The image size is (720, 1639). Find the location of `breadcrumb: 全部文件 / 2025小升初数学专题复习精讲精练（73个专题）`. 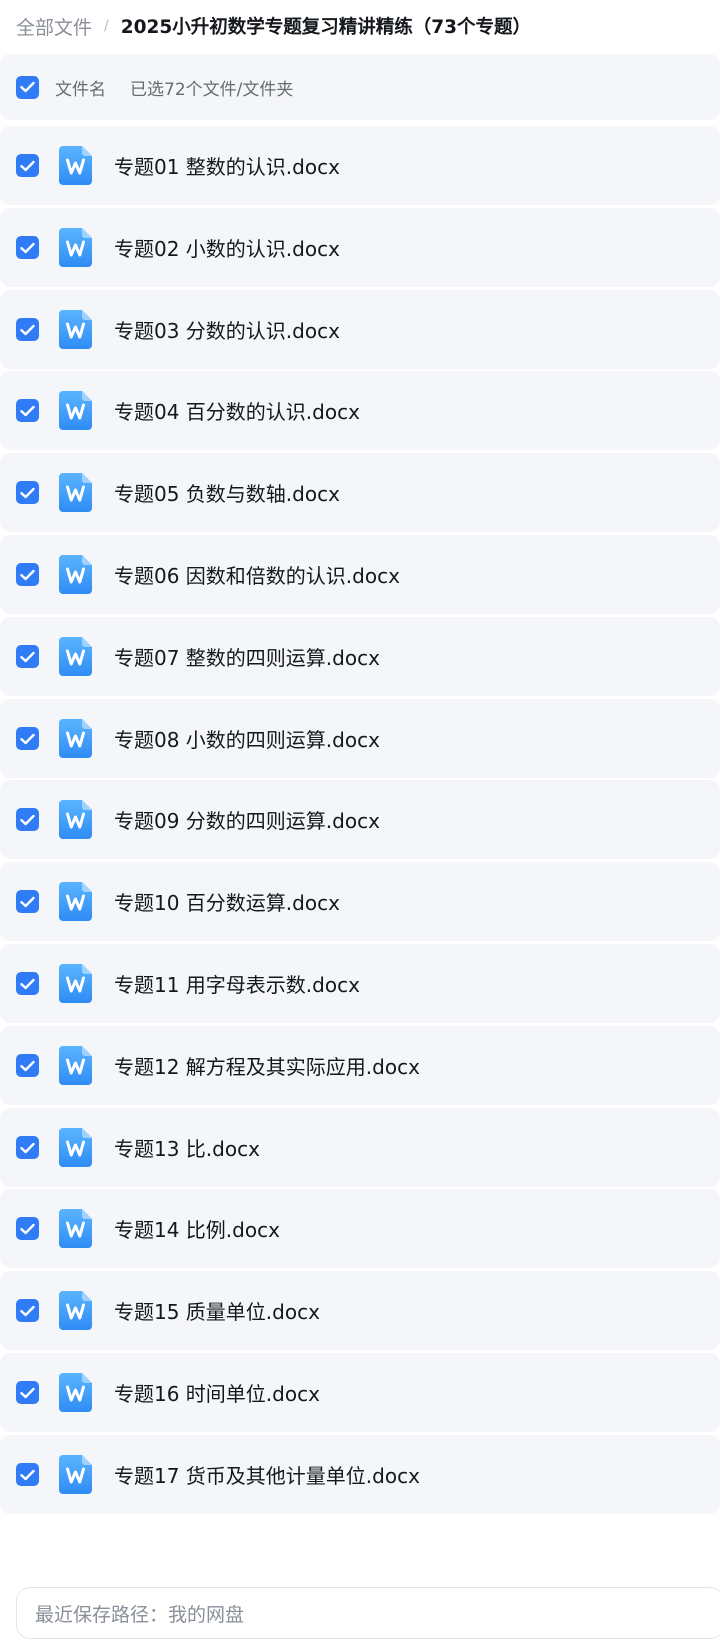

breadcrumb: 全部文件 / 2025小升初数学专题复习精讲精练（73个专题） is located at coordinates (360, 26).